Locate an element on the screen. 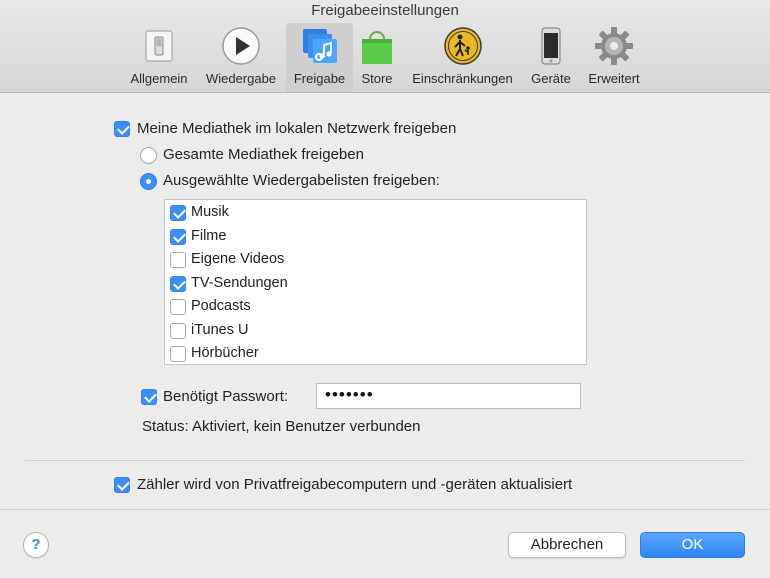 This screenshot has height=578, width=770. password-field: ••••••• is located at coordinates (448, 396).